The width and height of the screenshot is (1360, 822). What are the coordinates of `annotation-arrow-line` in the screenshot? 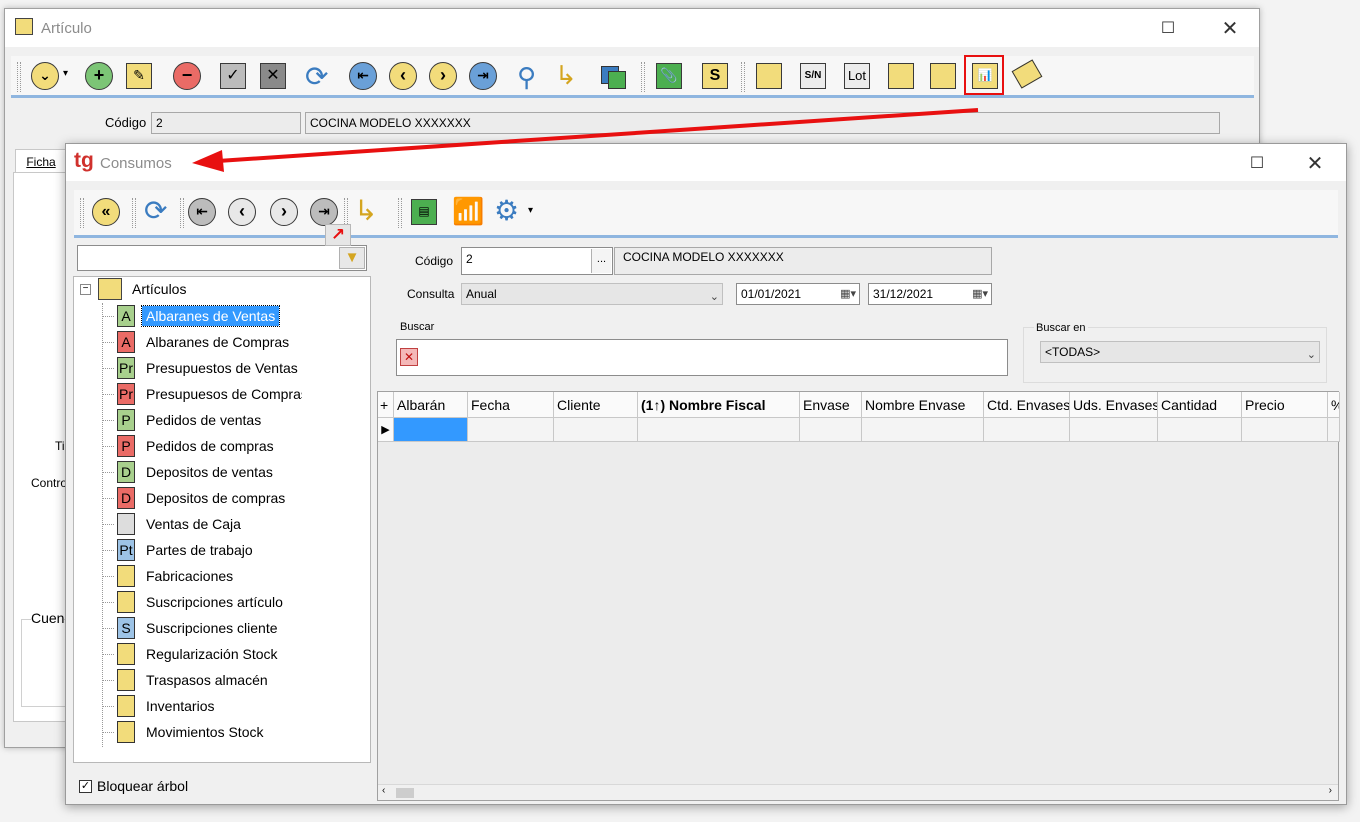 It's located at (598, 135).